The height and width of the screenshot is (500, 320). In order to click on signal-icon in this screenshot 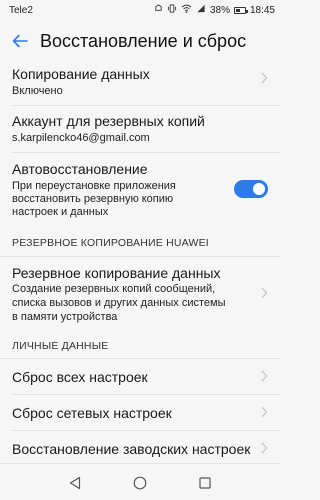, I will do `click(201, 10)`.